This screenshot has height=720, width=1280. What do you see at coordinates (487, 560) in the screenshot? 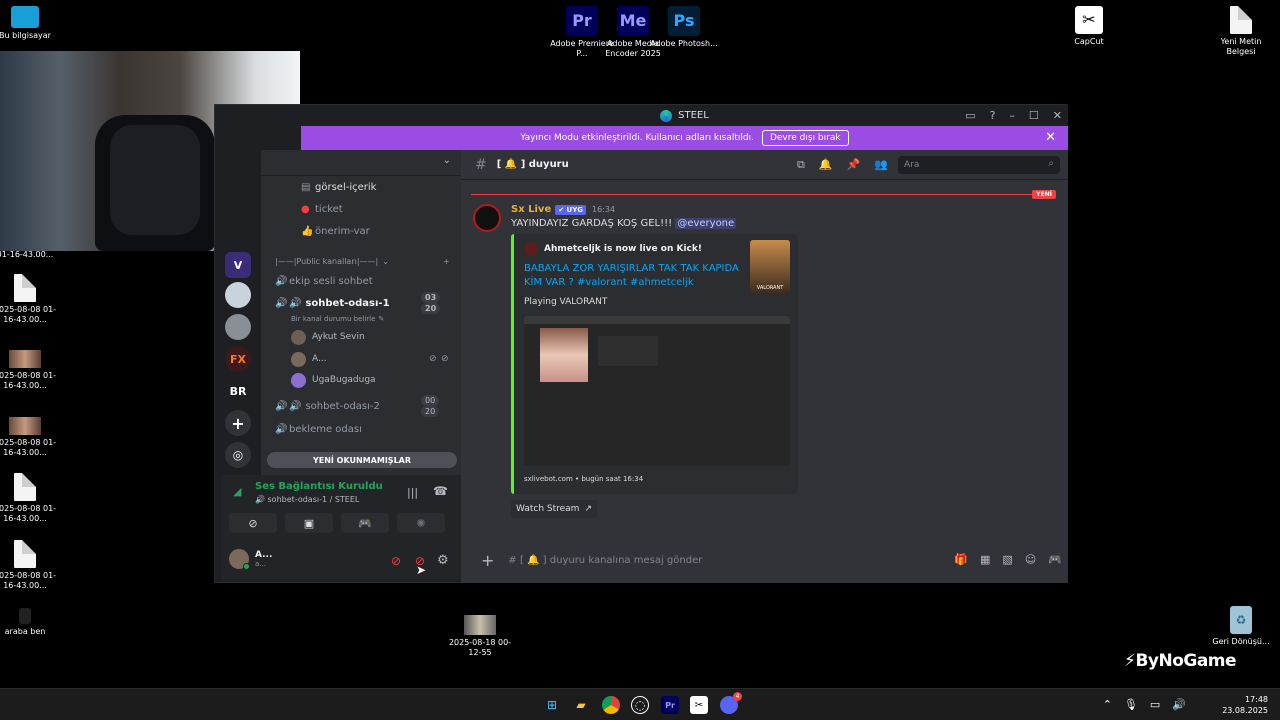
I see `add-attachment-icon: +` at bounding box center [487, 560].